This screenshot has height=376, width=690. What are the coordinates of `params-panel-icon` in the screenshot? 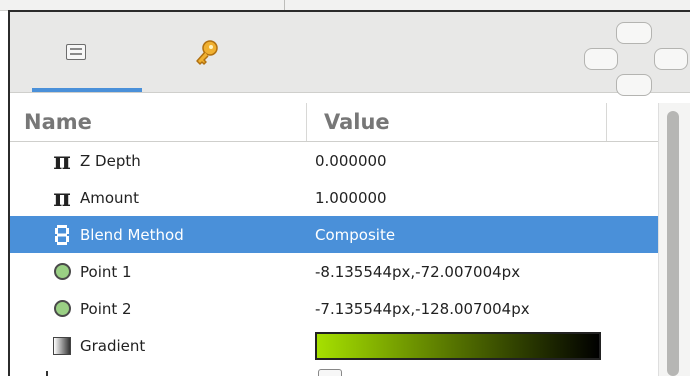 It's located at (76, 52).